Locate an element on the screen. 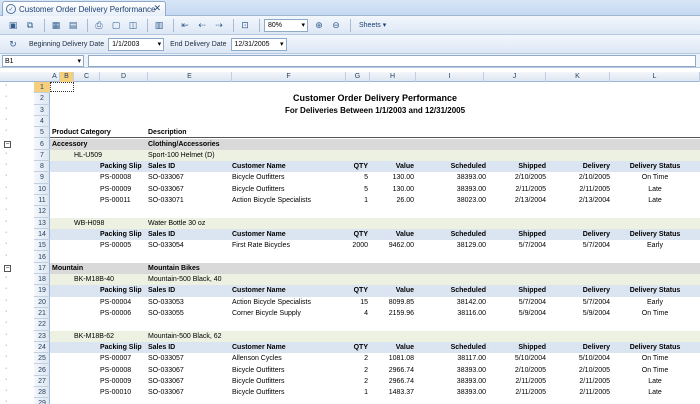 The width and height of the screenshot is (700, 404). selected-cell is located at coordinates (62, 87).